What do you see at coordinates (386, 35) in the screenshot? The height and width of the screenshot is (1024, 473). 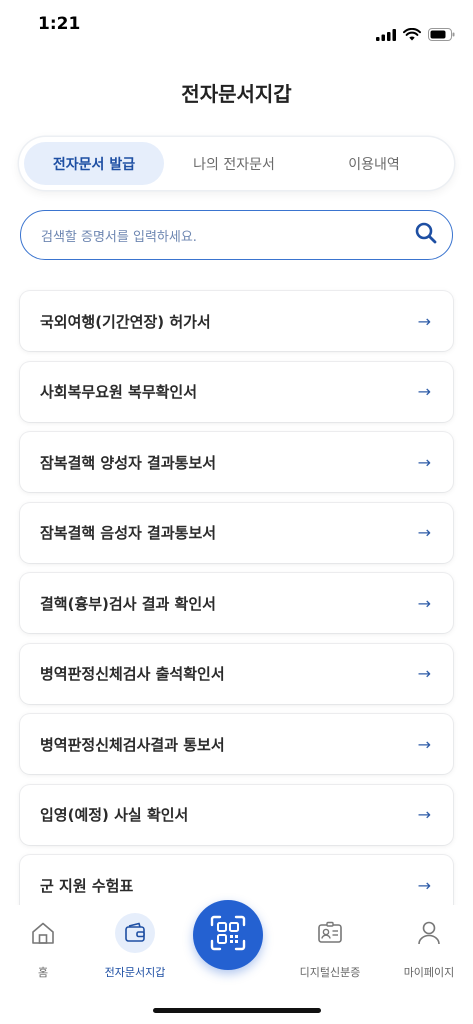 I see `cellular-signal-icon` at bounding box center [386, 35].